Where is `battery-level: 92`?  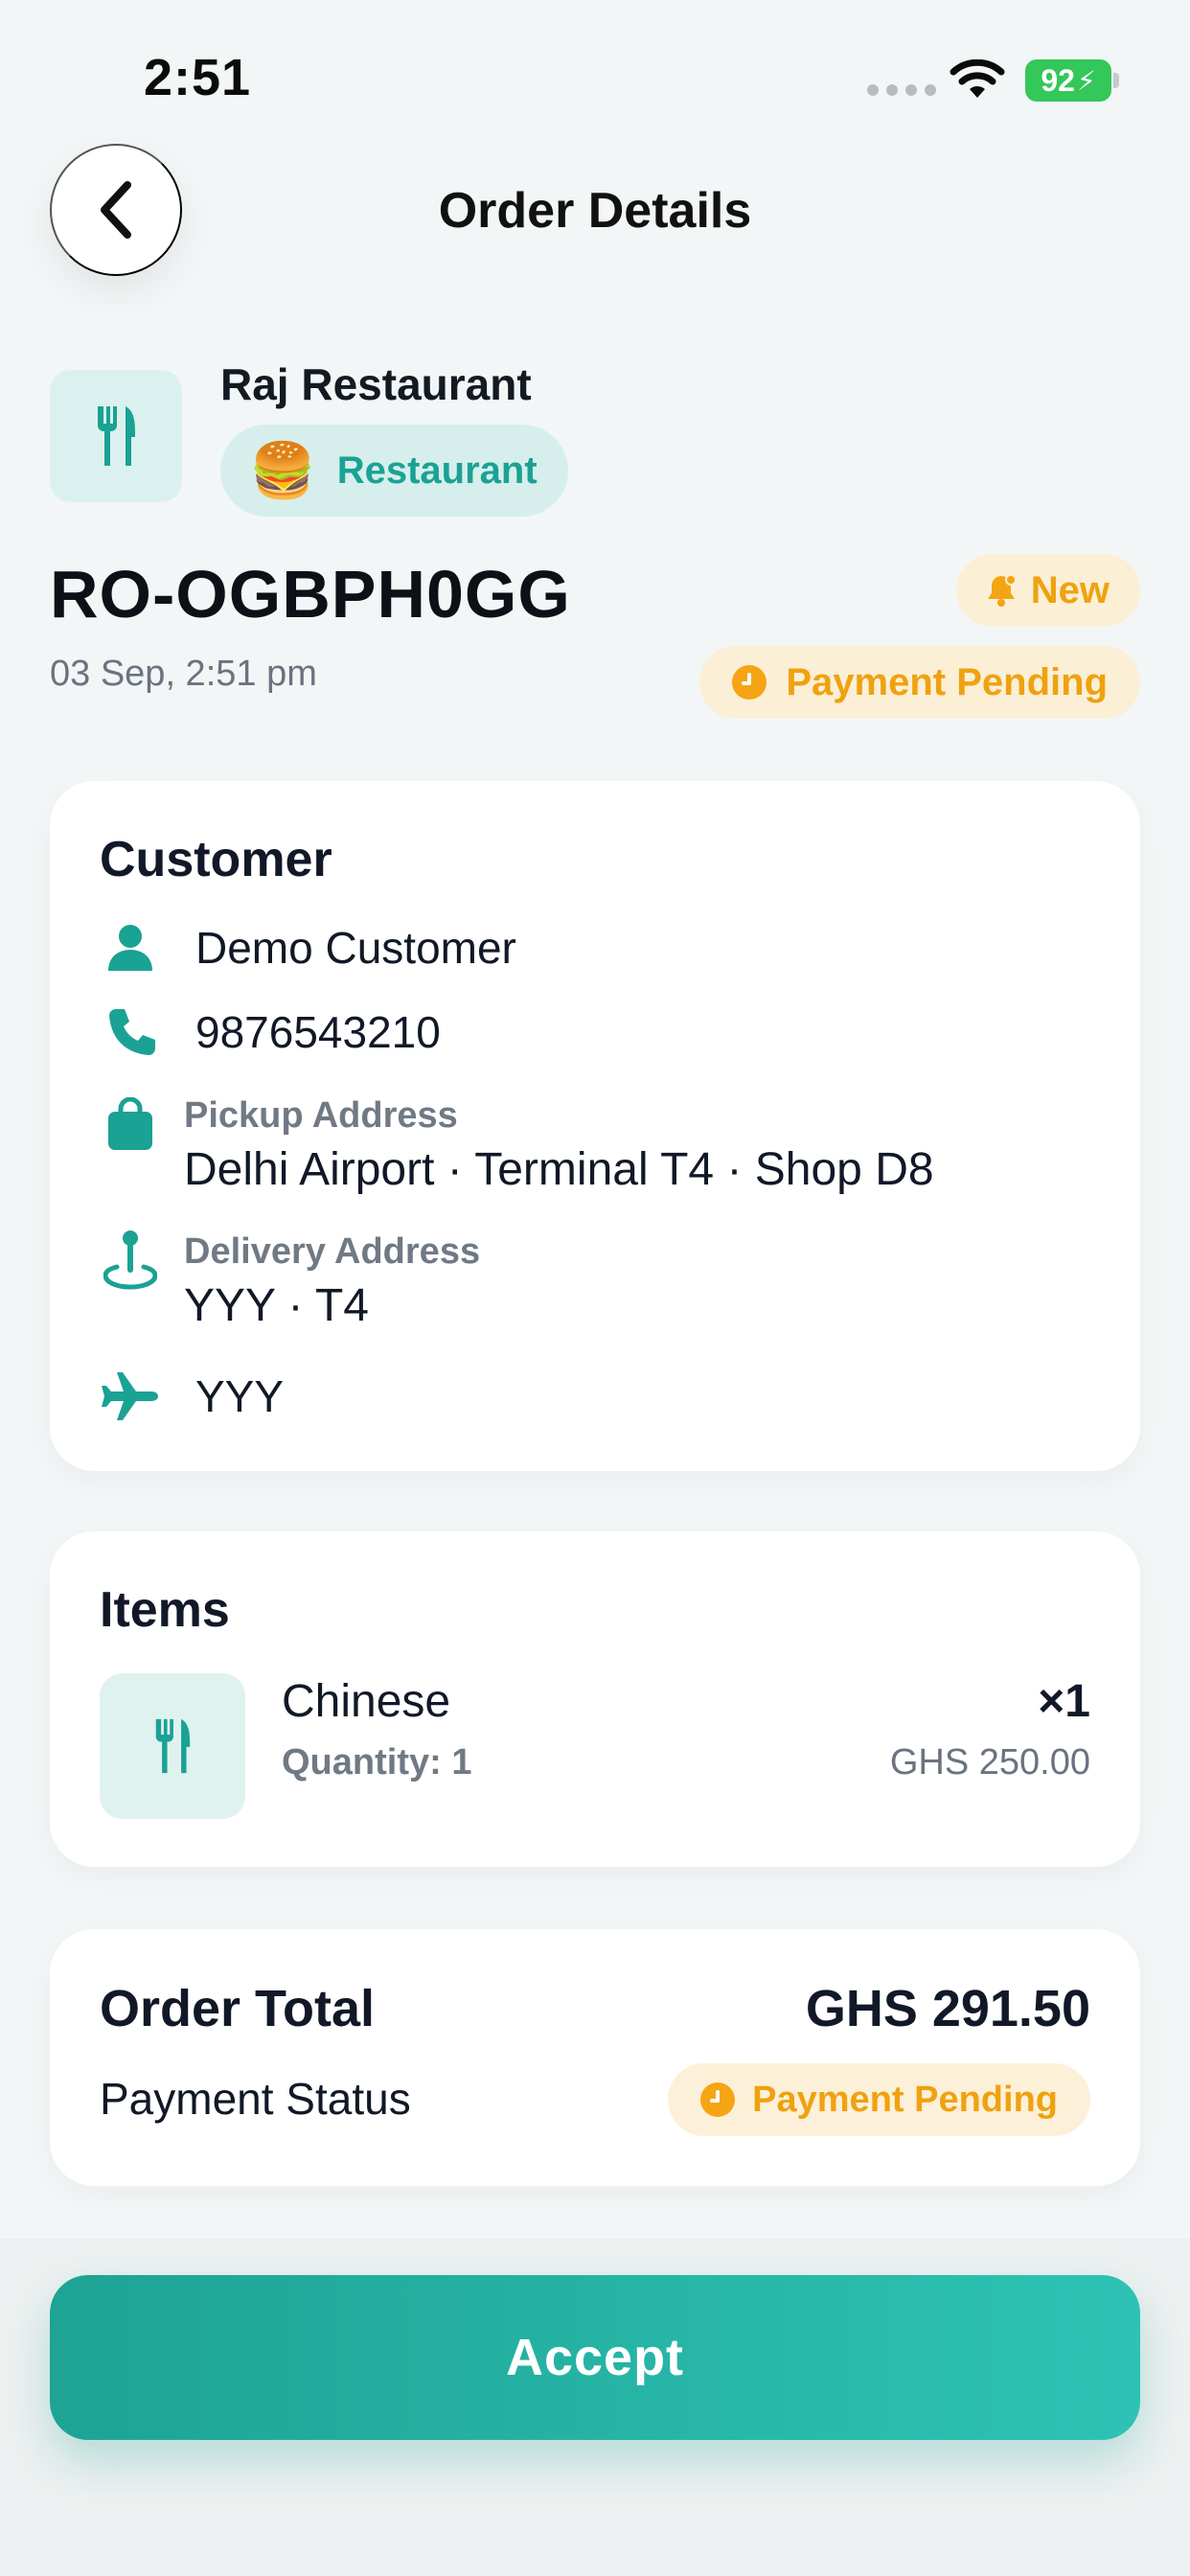
battery-level: 92 is located at coordinates (1058, 80).